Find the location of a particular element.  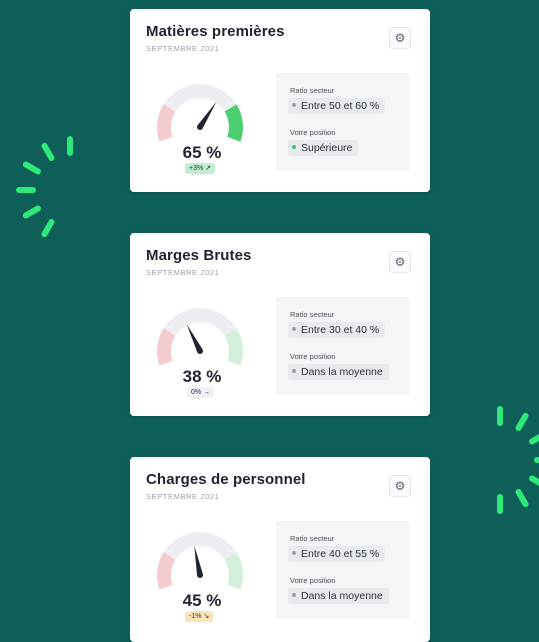

card-title: Matières premières is located at coordinates (215, 31).